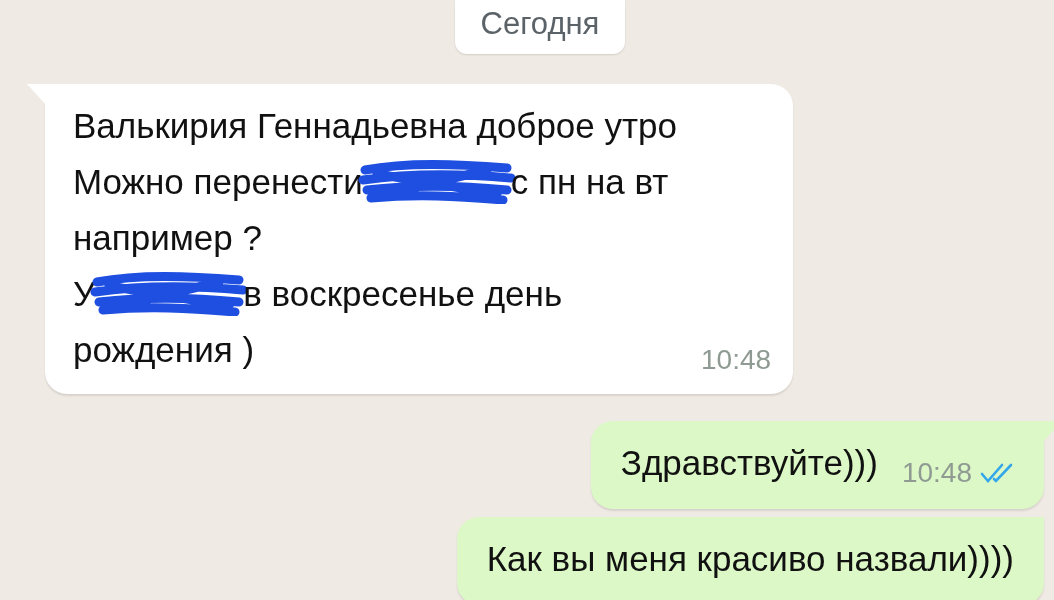 Image resolution: width=1054 pixels, height=600 pixels. Describe the element at coordinates (375, 126) in the screenshot. I see `message-text: Валькирия Геннадьевна доброе утро` at that location.